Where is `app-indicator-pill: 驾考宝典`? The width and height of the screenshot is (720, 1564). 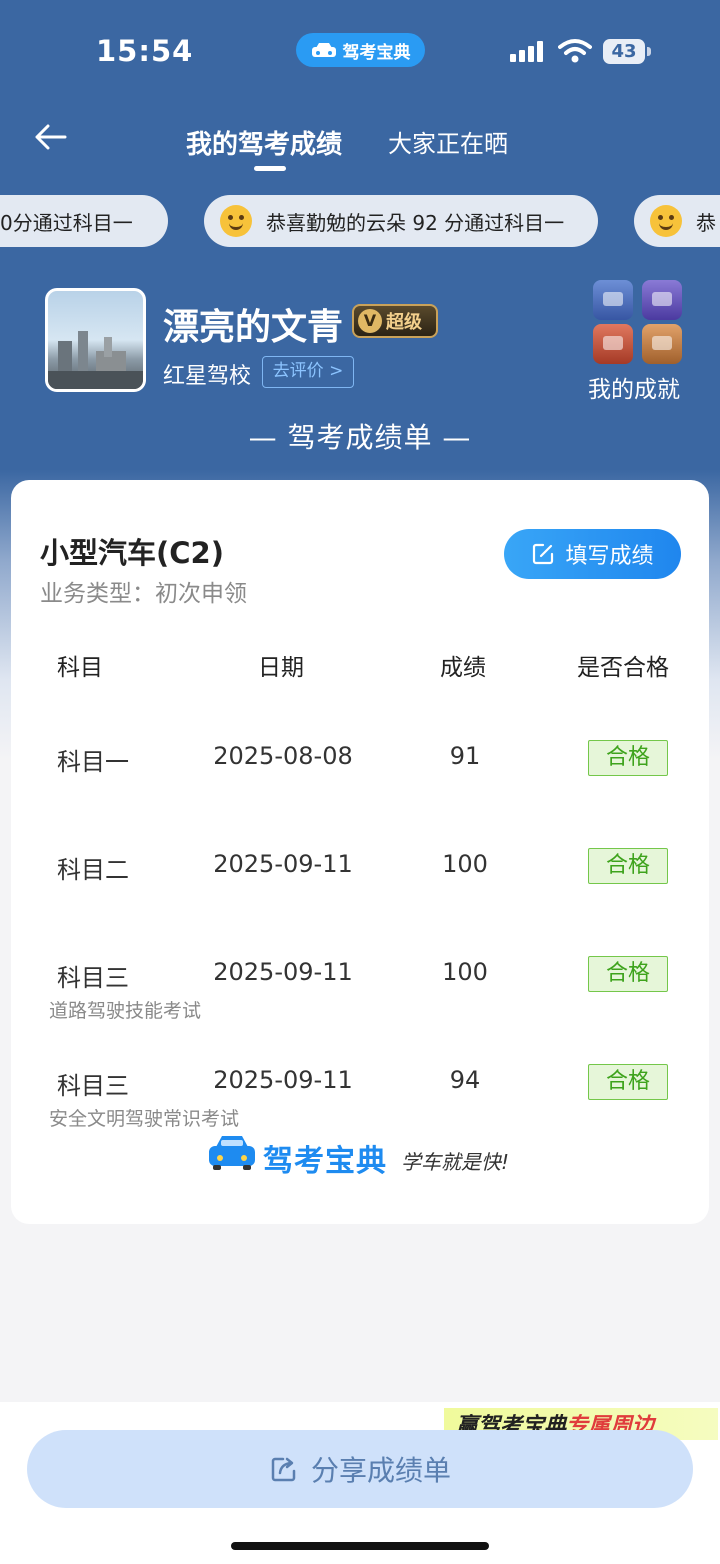
app-indicator-pill: 驾考宝典 is located at coordinates (360, 50).